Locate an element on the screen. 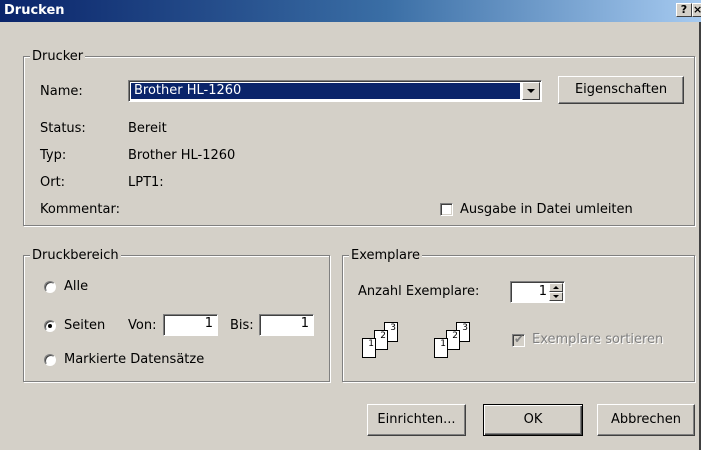 The height and width of the screenshot is (450, 701). check-icon: ✔ is located at coordinates (519, 339).